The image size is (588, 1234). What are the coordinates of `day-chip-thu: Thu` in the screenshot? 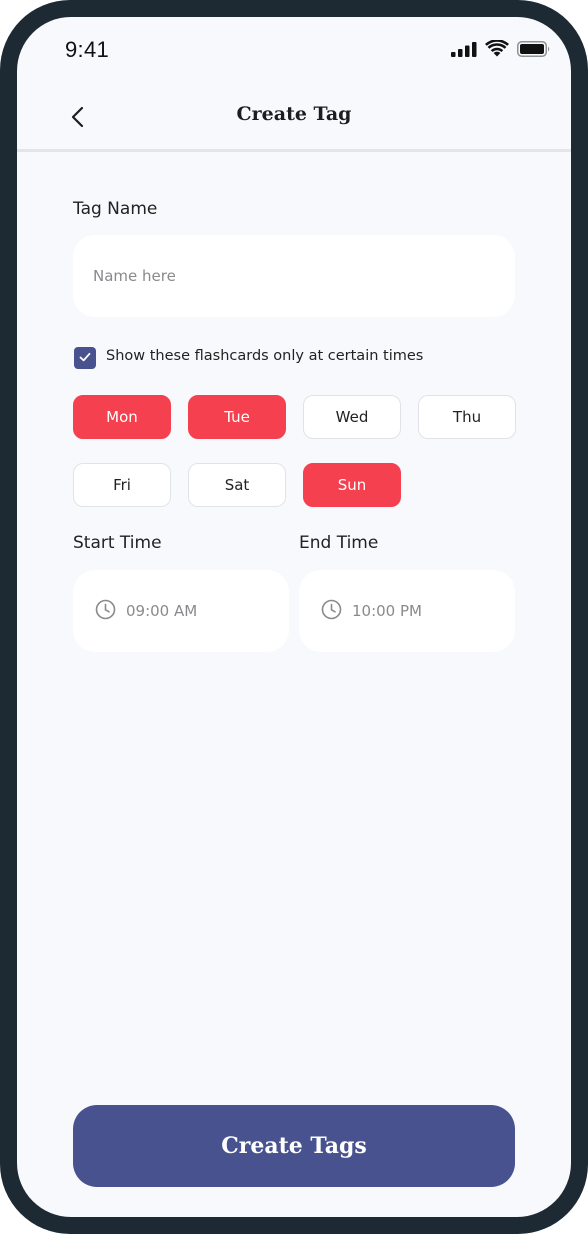 It's located at (467, 417).